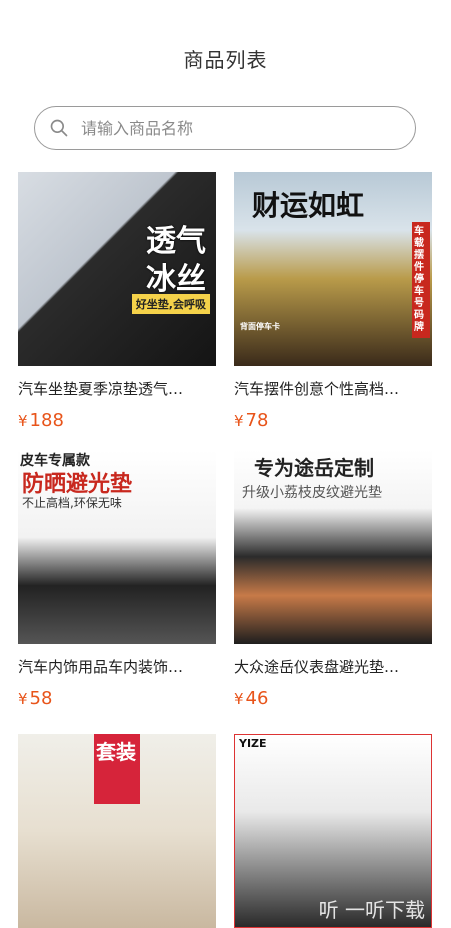  I want to click on product-image: 透气 冰丝 好坐垫,会呼吸, so click(117, 269).